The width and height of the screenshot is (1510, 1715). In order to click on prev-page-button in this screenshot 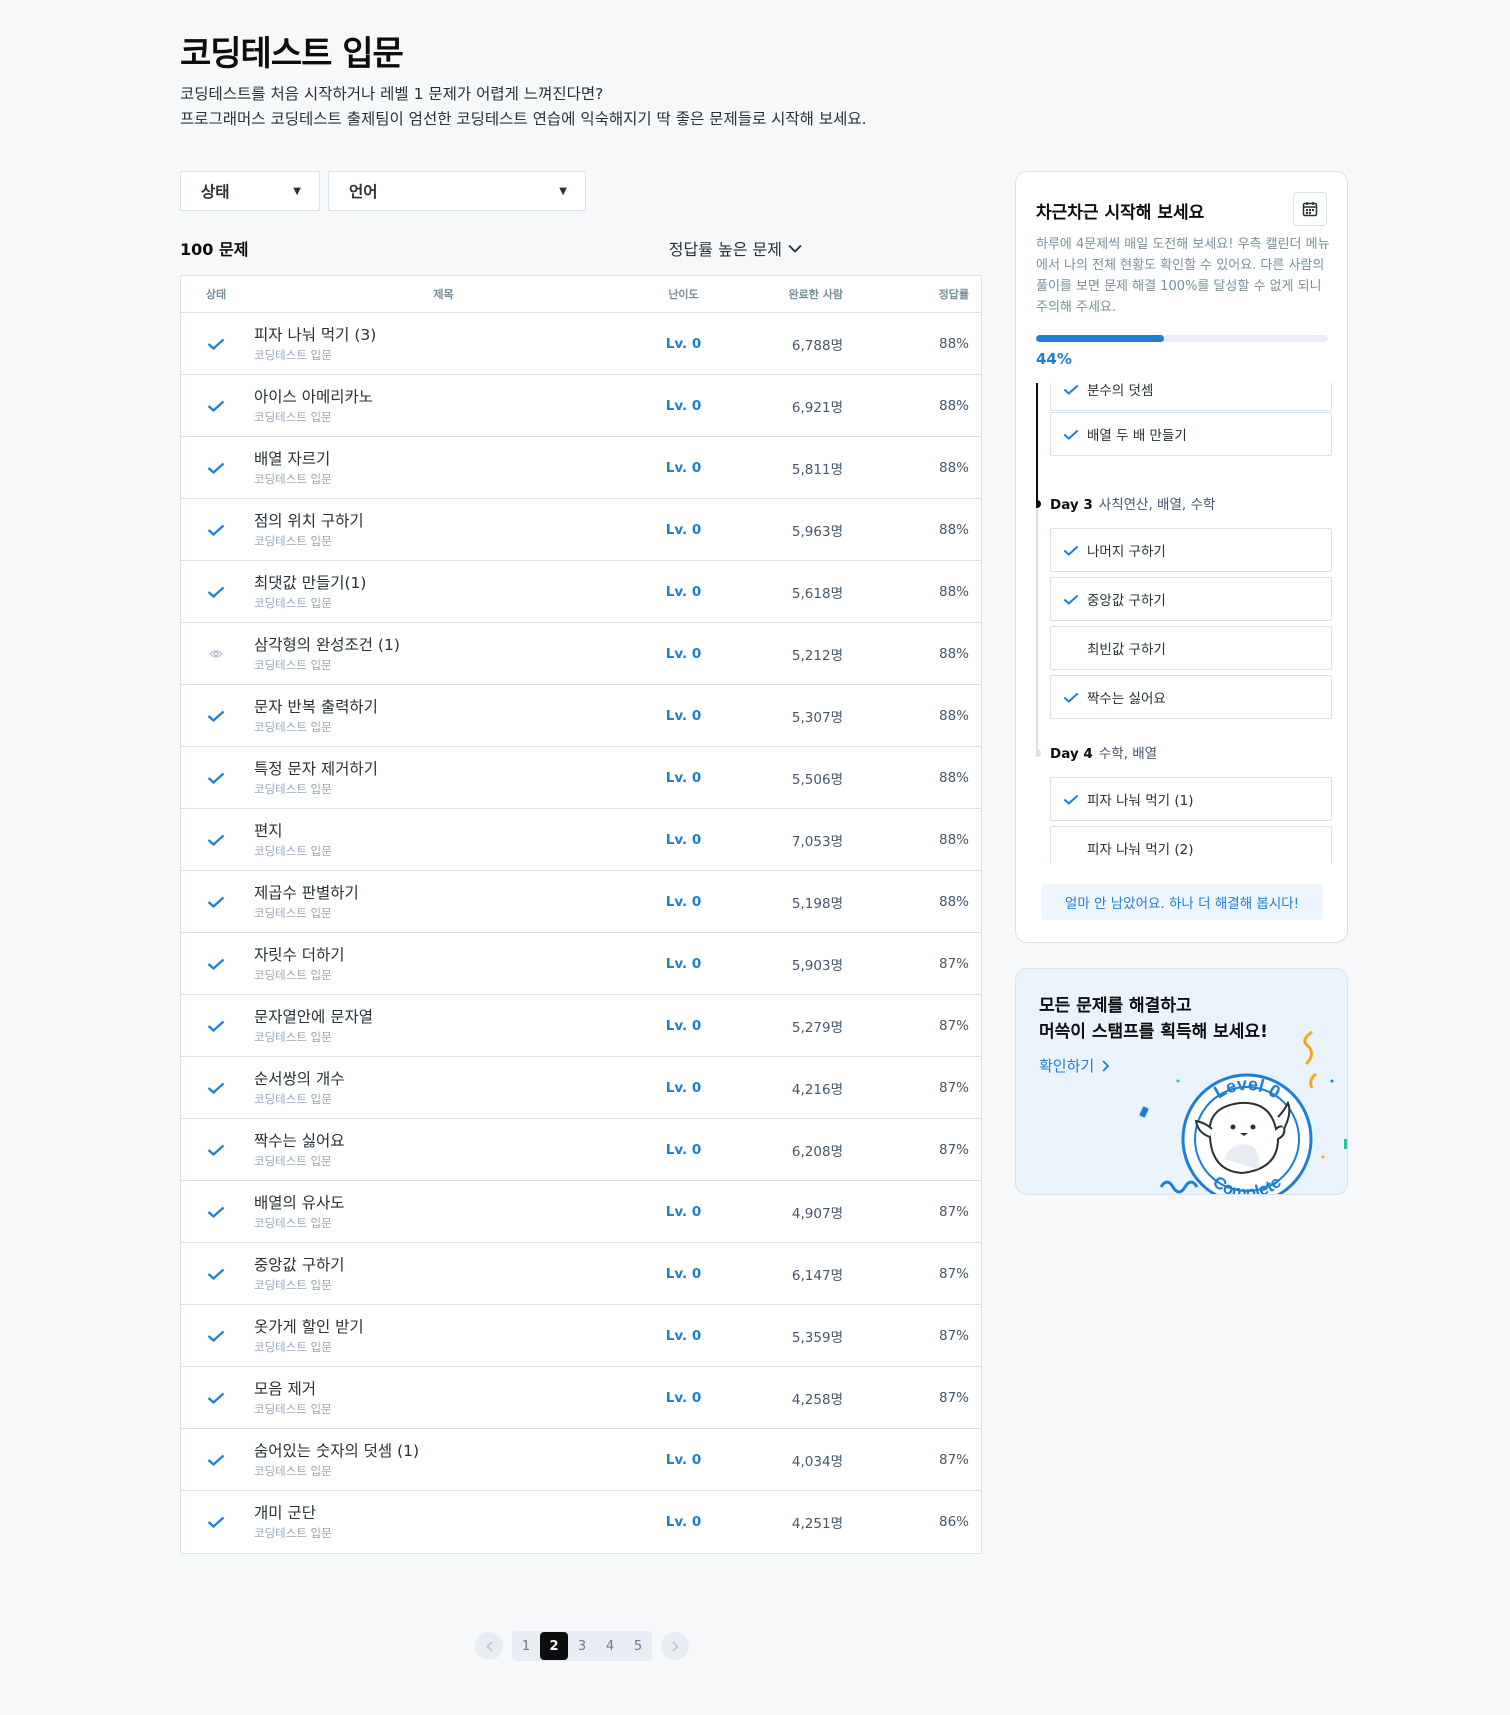, I will do `click(489, 1646)`.